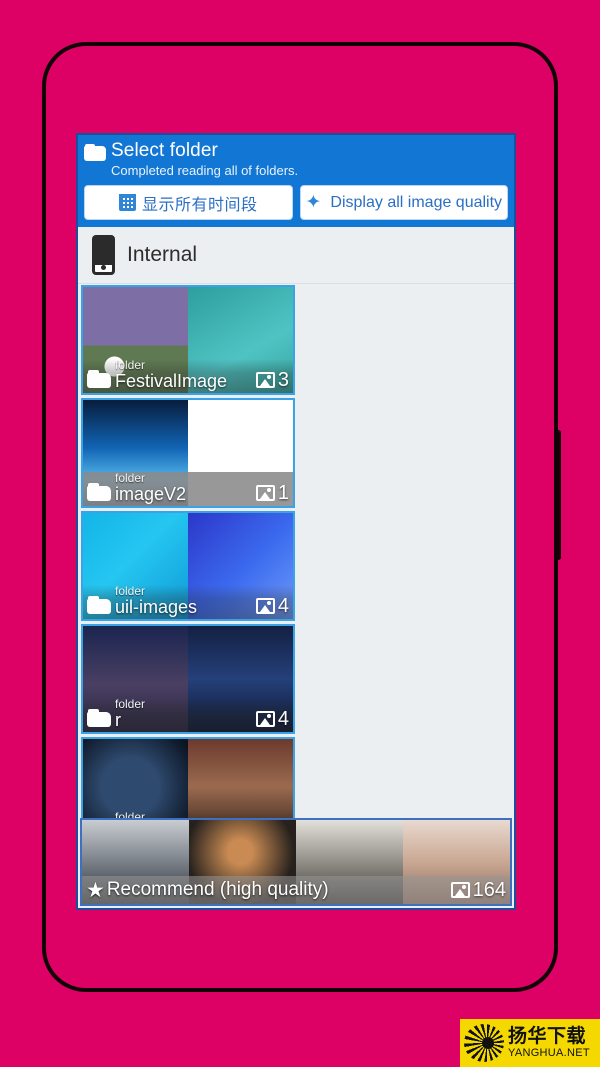  I want to click on header-title-row: Select folder, so click(296, 151).